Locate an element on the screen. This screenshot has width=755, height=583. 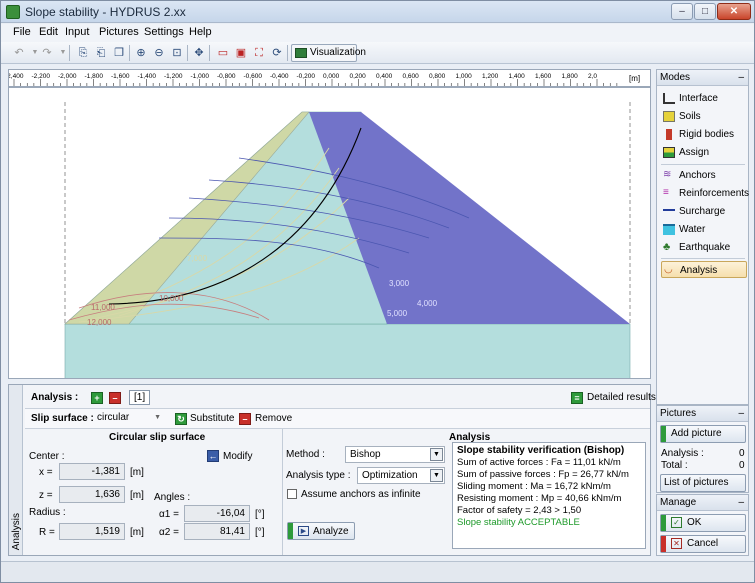
rigid-bodies-icon is located at coordinates (669, 134).